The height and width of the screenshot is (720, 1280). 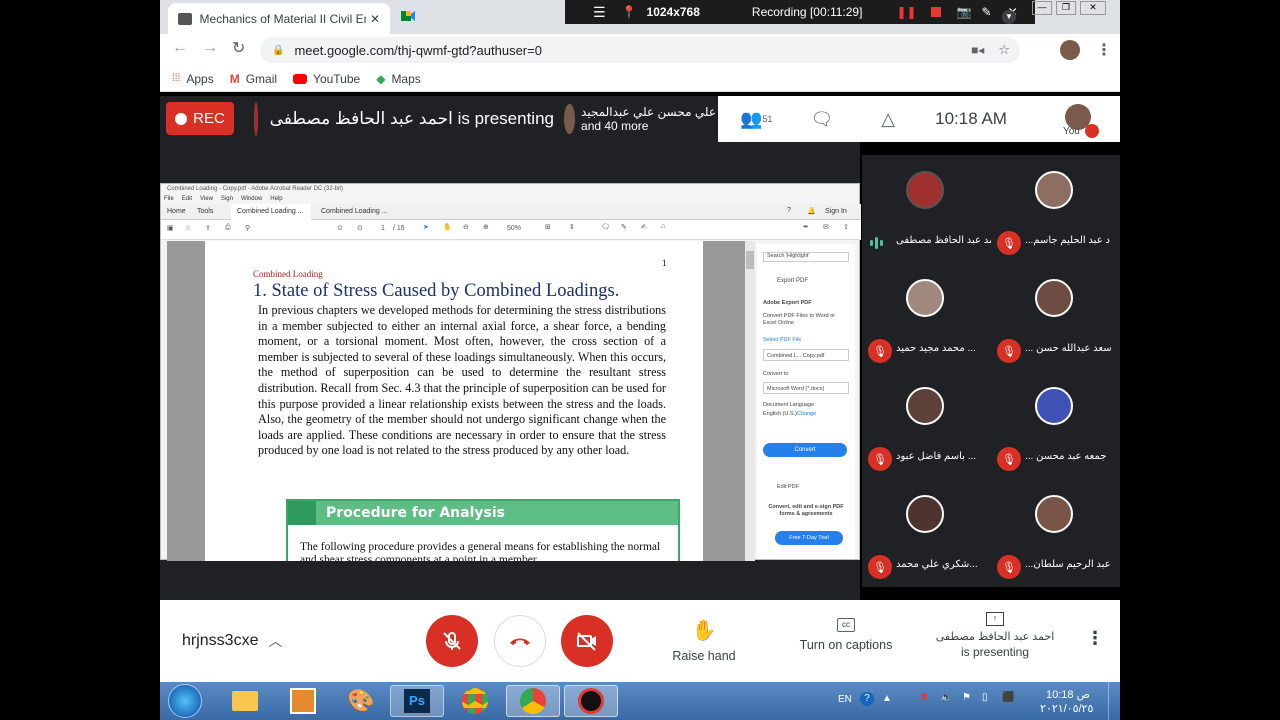 I want to click on zoom-out-icon: ⊖, so click(x=466, y=227).